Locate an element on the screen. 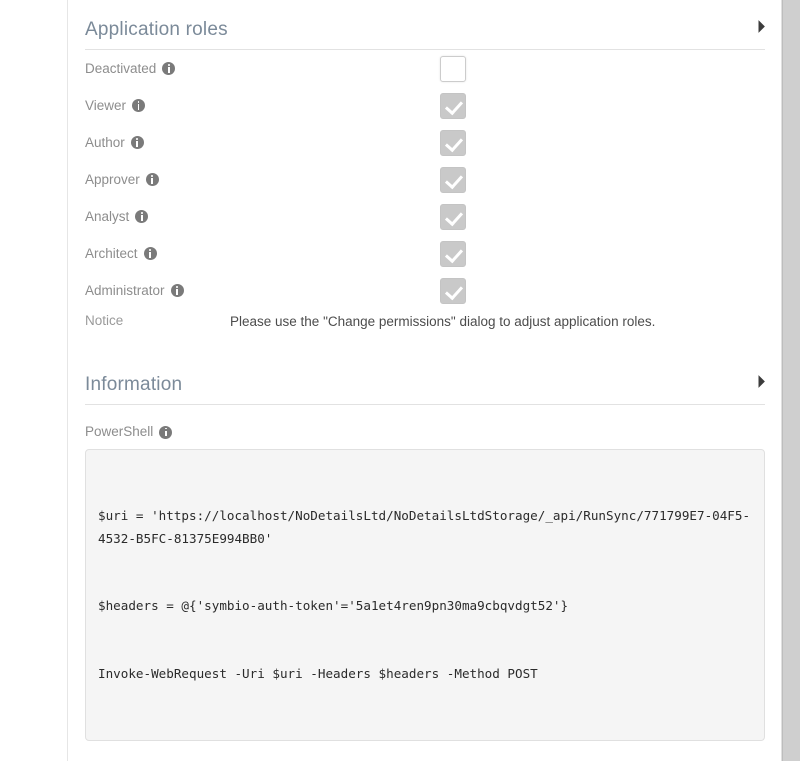 This screenshot has width=800, height=761. role-label: Author is located at coordinates (105, 142).